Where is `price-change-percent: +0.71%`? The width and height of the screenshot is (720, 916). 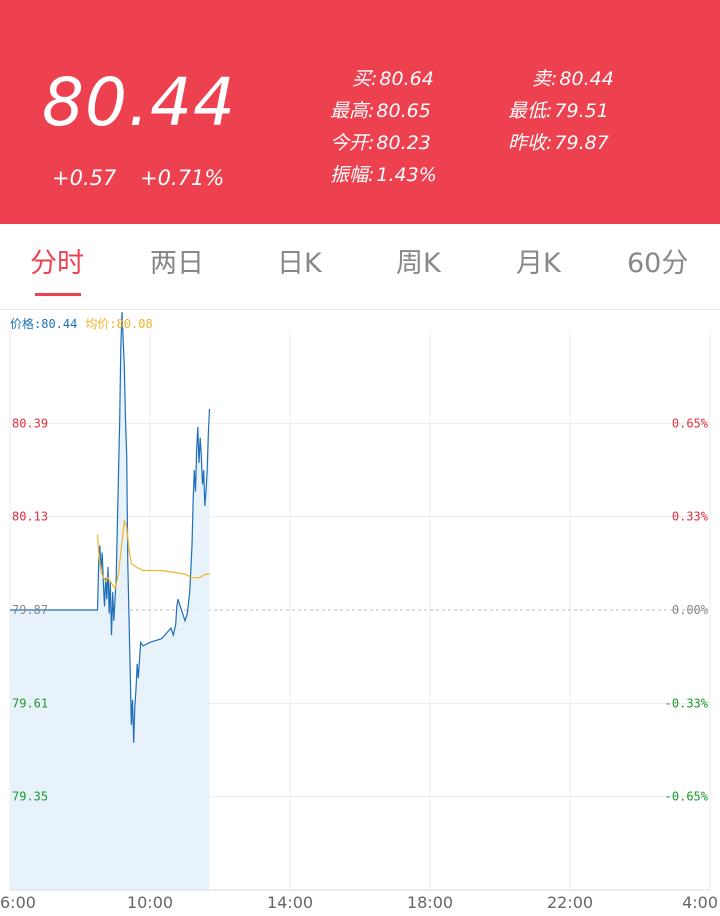
price-change-percent: +0.71% is located at coordinates (182, 178).